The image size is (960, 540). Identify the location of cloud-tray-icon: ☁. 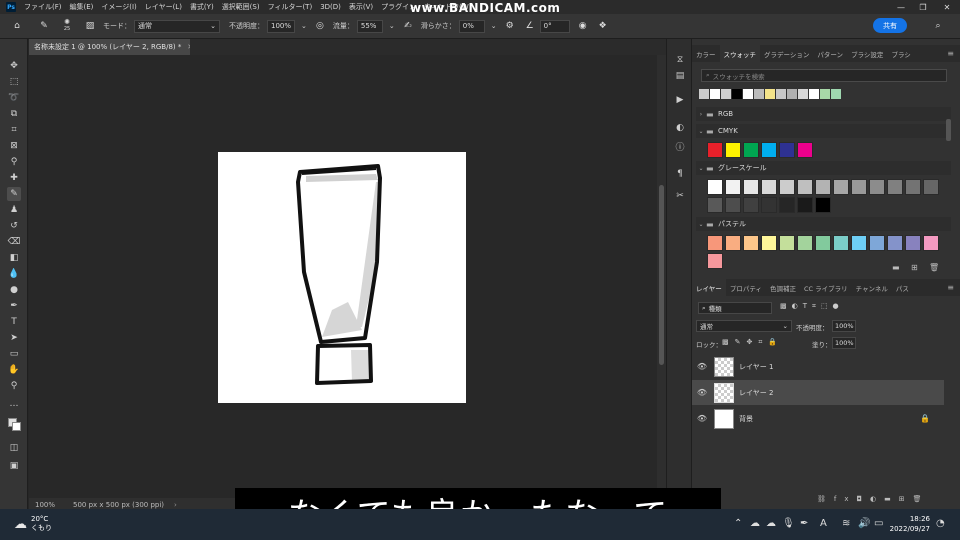
(755, 523).